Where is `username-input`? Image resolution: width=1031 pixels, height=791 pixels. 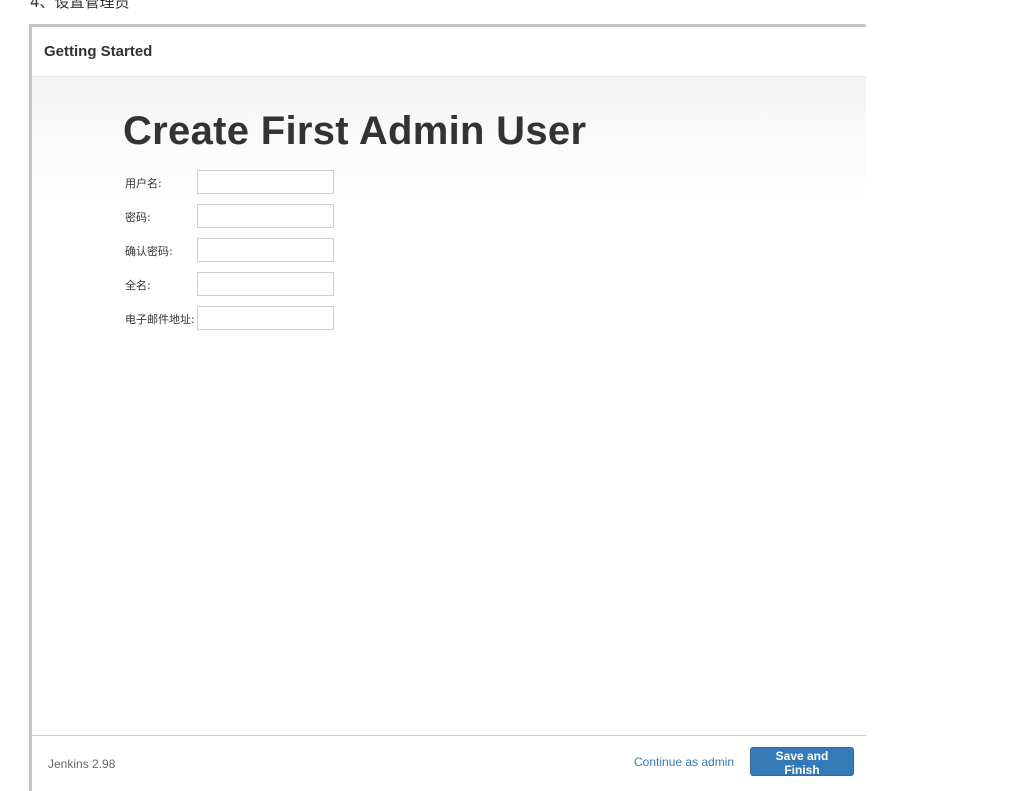
username-input is located at coordinates (265, 182).